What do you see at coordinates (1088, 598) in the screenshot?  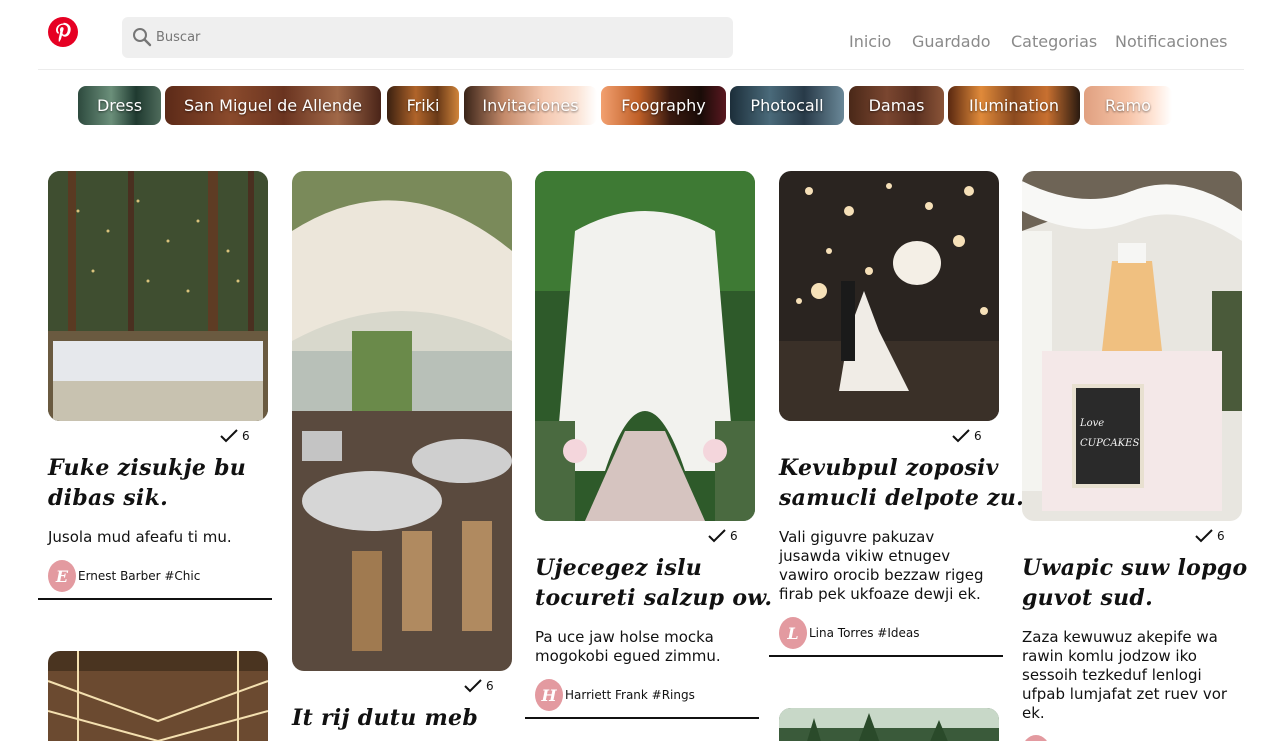 I see `pin-title-line: guvot sud.` at bounding box center [1088, 598].